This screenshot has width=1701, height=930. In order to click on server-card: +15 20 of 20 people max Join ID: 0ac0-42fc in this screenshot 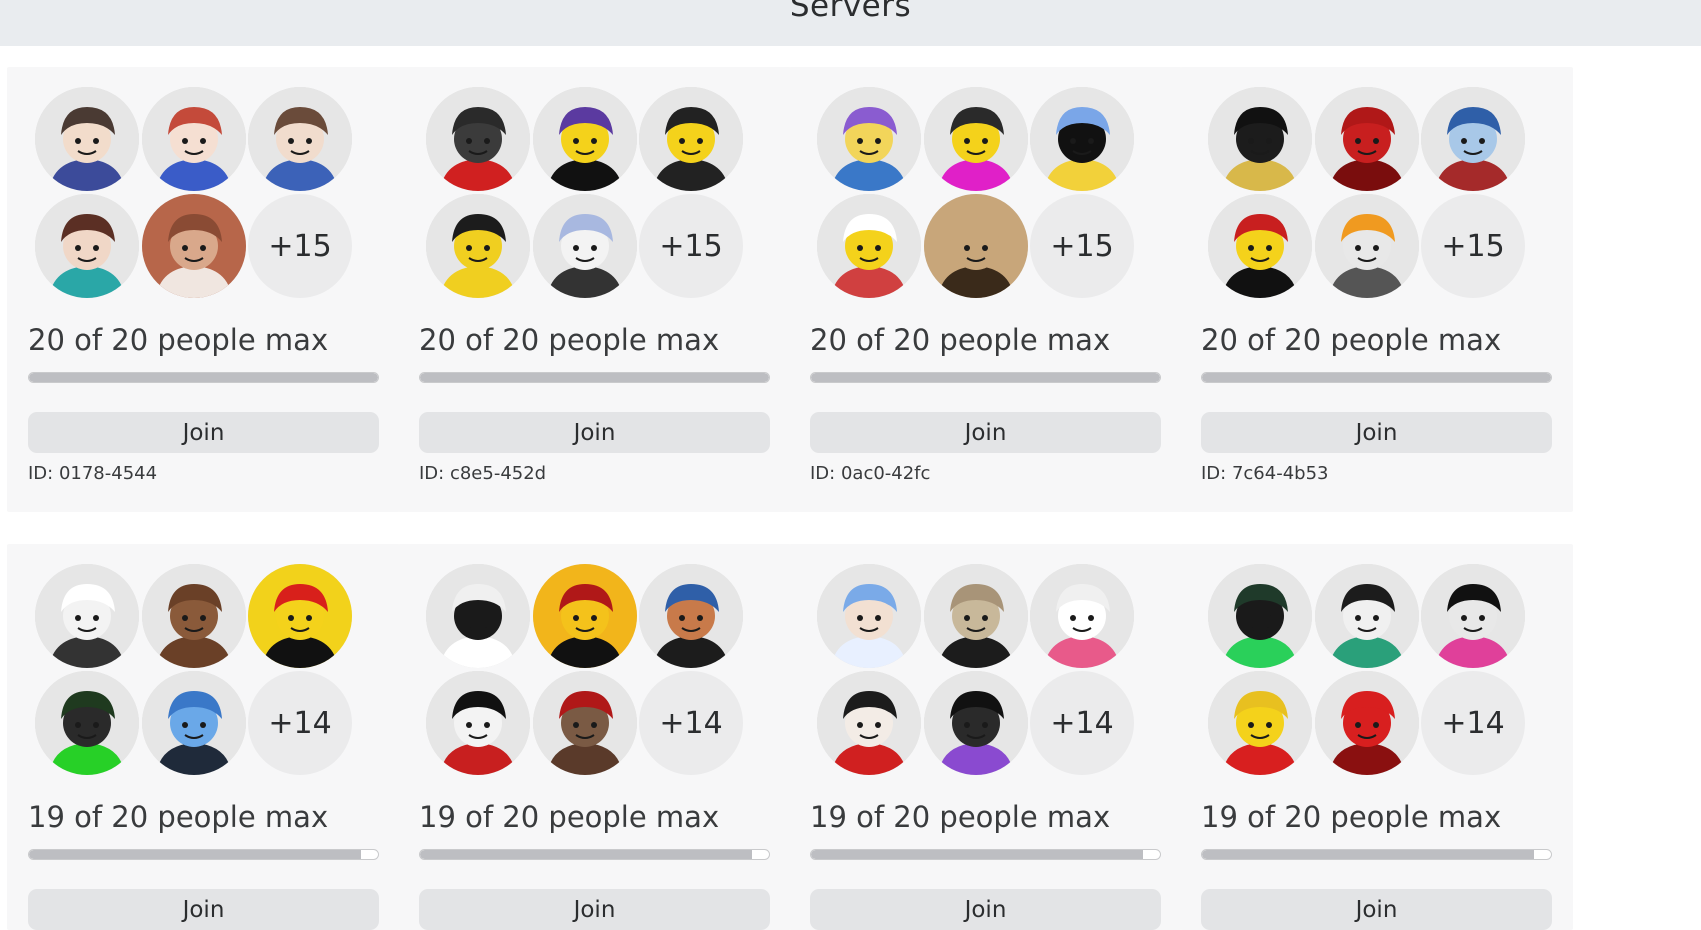, I will do `click(985, 289)`.